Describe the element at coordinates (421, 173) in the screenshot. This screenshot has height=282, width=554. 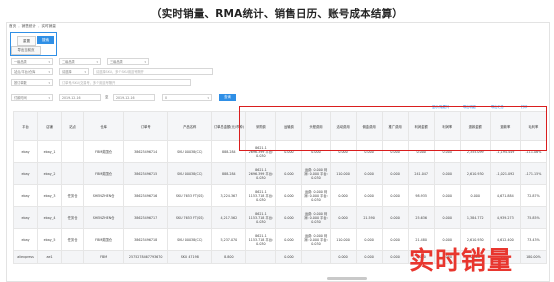
I see `table-cell: 241.047` at that location.